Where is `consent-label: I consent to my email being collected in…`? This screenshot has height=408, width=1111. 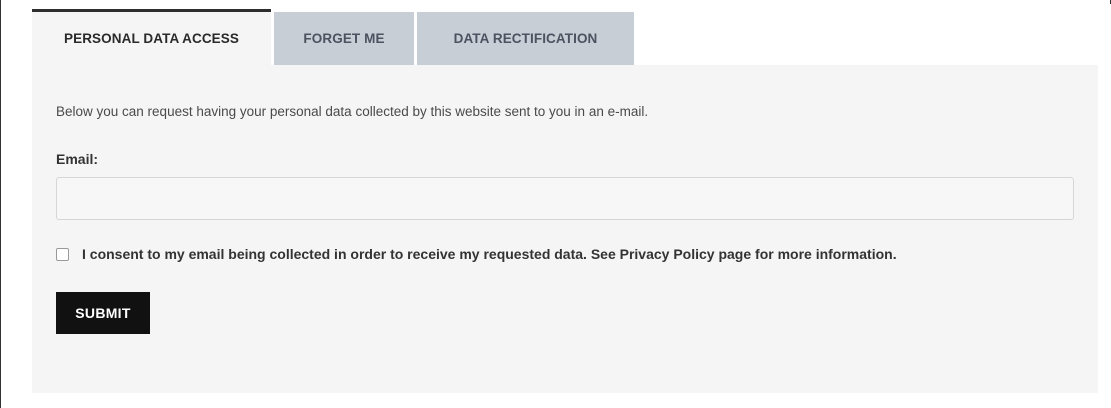 consent-label: I consent to my email being collected in… is located at coordinates (489, 254).